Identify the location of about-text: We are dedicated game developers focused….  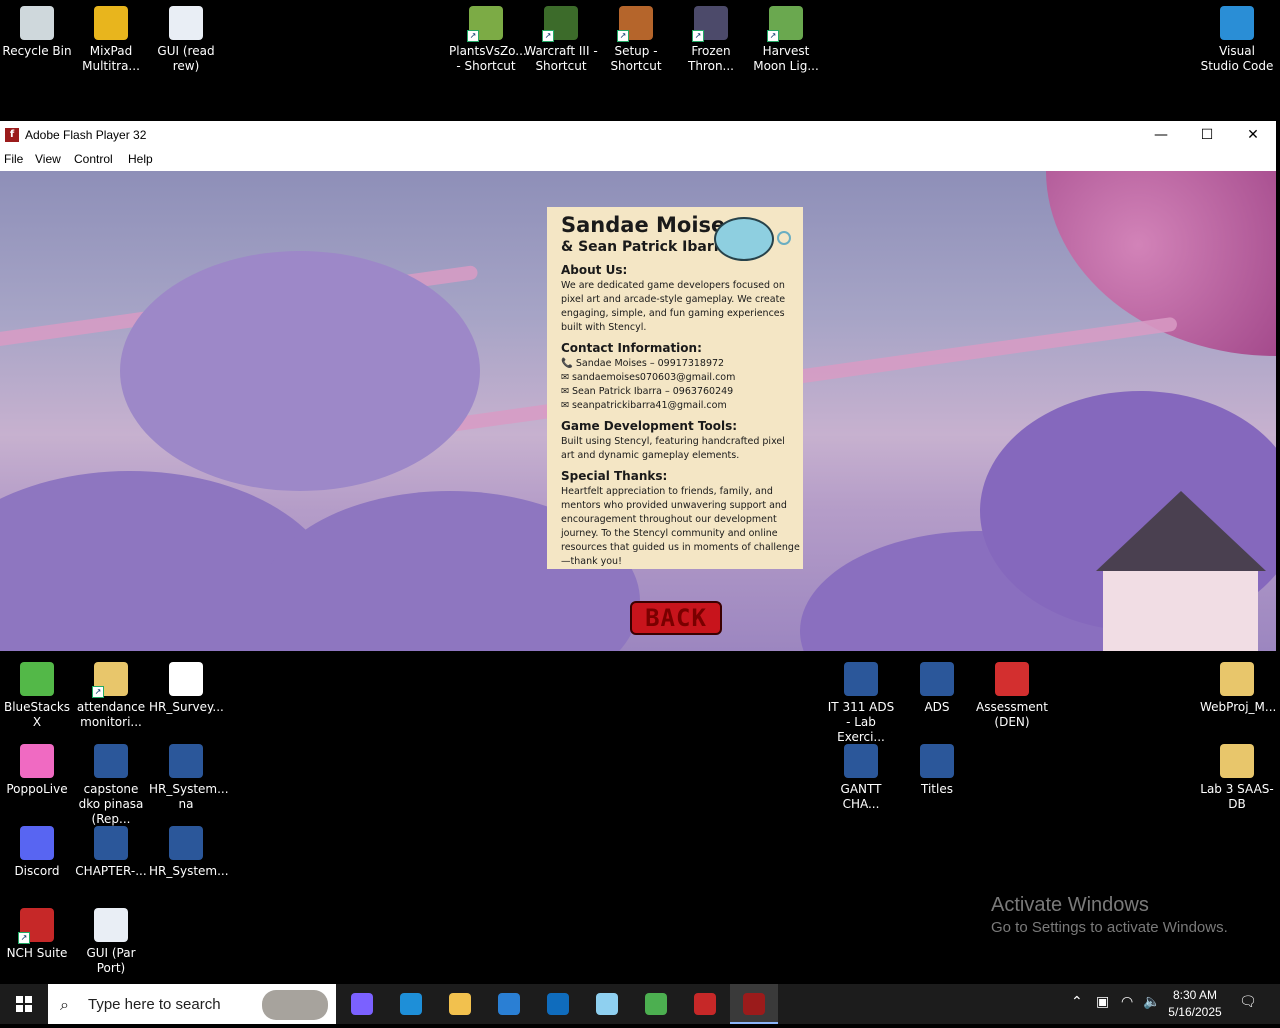
(673, 306).